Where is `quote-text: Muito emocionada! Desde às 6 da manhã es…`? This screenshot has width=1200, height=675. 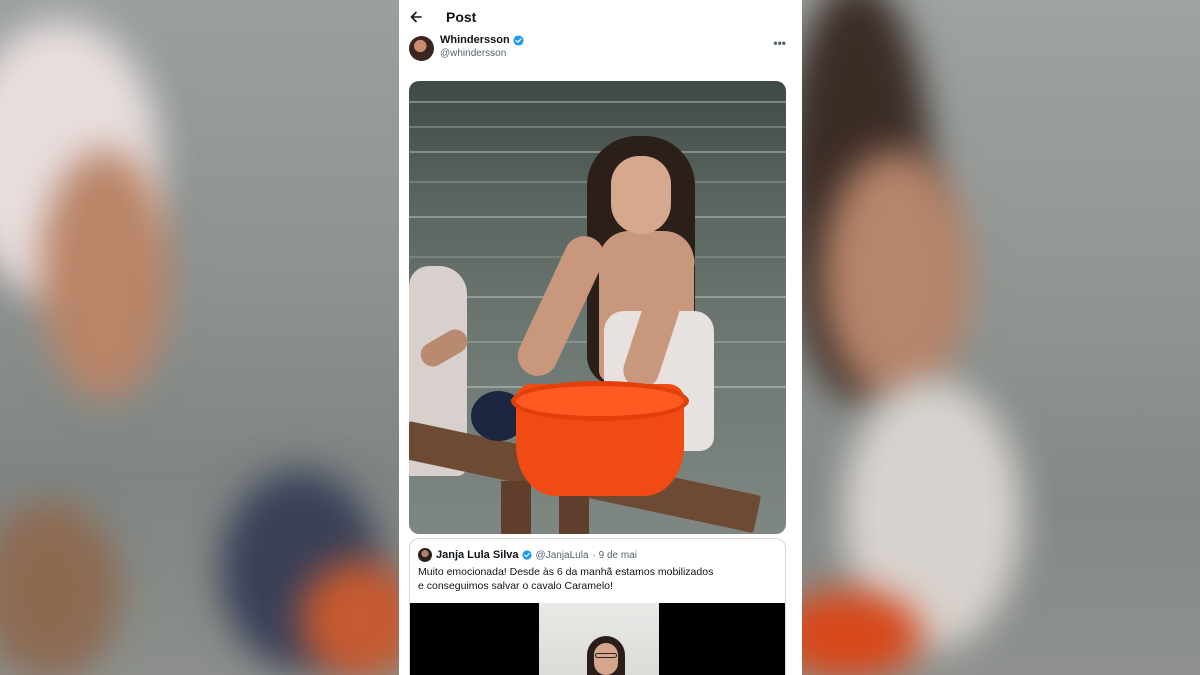
quote-text: Muito emocionada! Desde às 6 da manhã es… is located at coordinates (566, 579).